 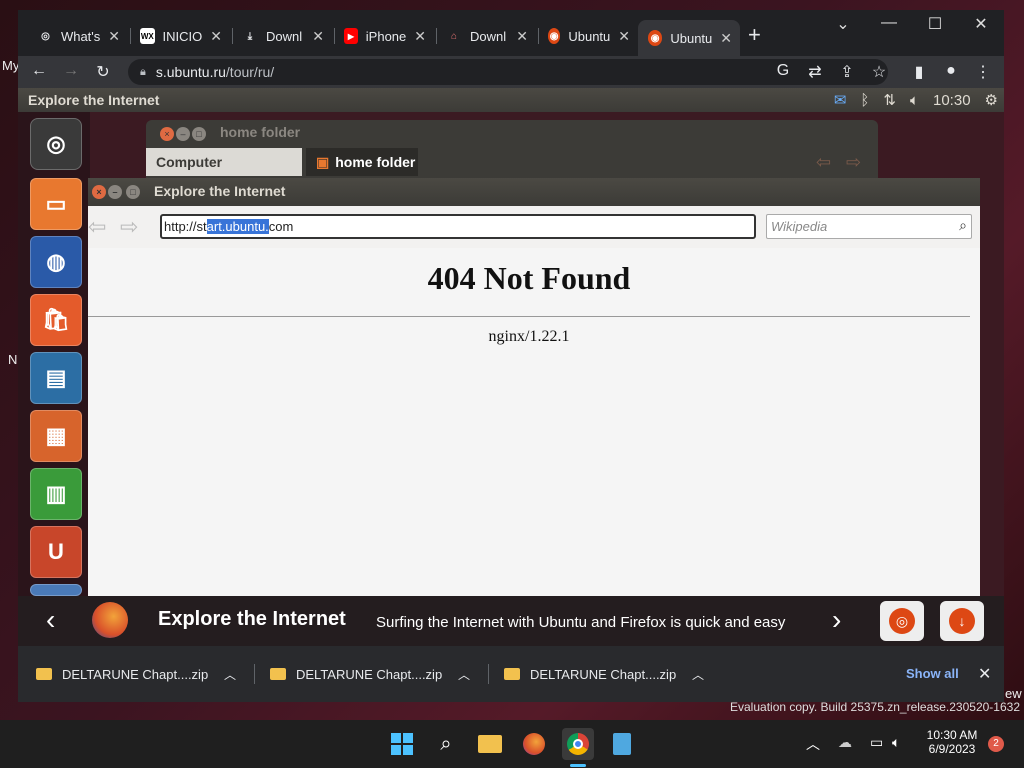 What do you see at coordinates (902, 621) in the screenshot?
I see `ubuntu-logo-button: ◎` at bounding box center [902, 621].